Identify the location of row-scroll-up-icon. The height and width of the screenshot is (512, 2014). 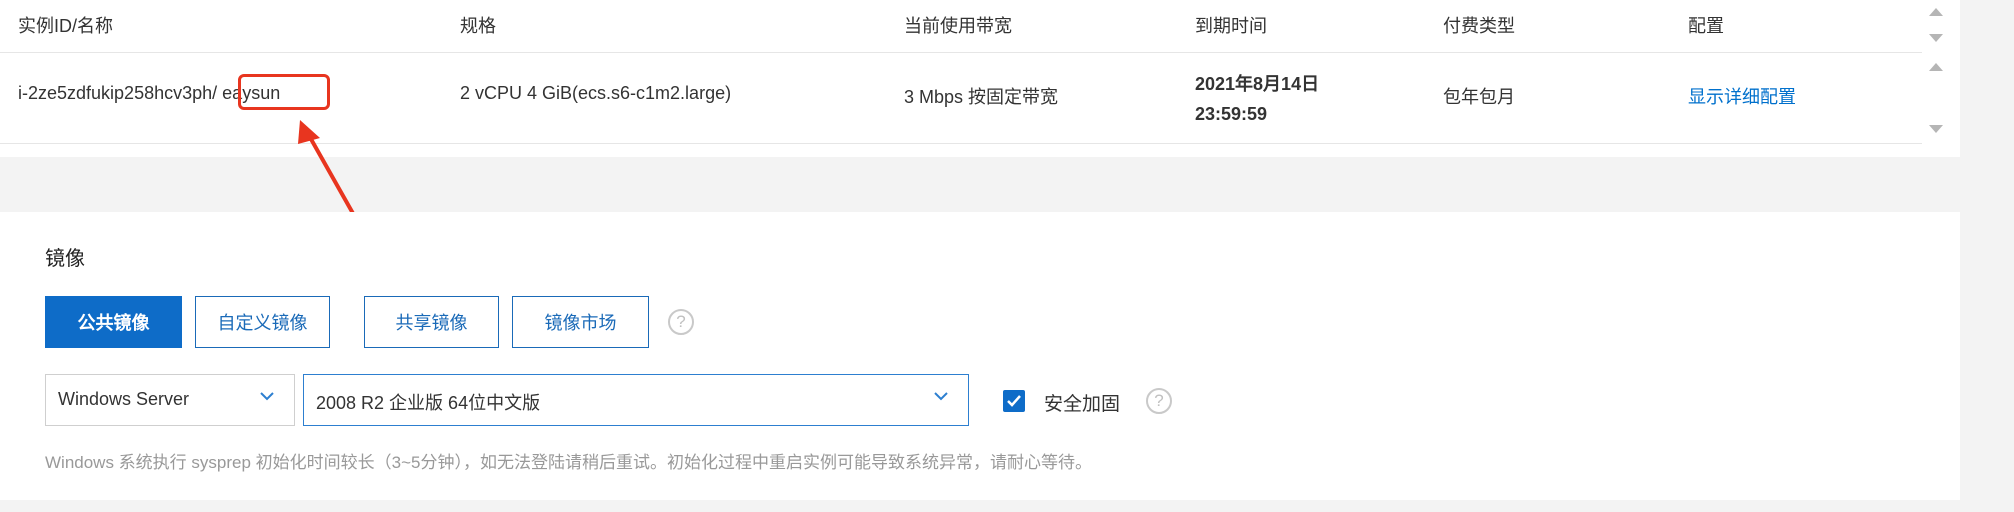
(1936, 67).